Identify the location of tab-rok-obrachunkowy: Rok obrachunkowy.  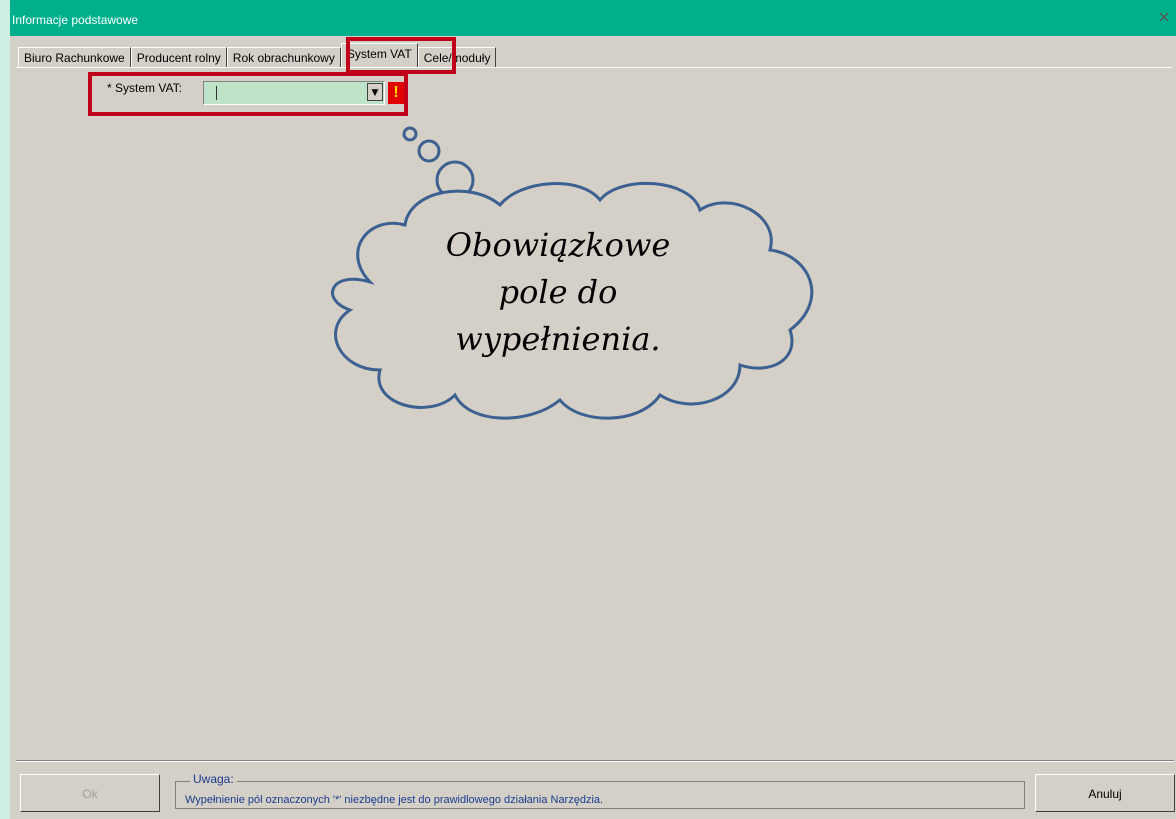
(283, 57).